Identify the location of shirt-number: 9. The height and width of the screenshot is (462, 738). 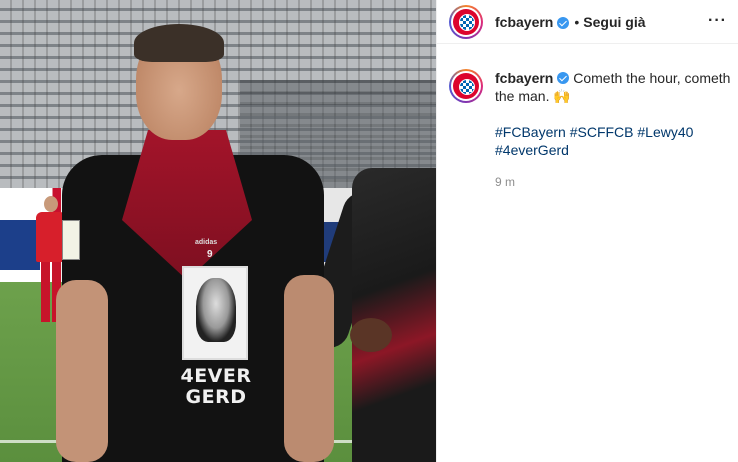
(210, 254).